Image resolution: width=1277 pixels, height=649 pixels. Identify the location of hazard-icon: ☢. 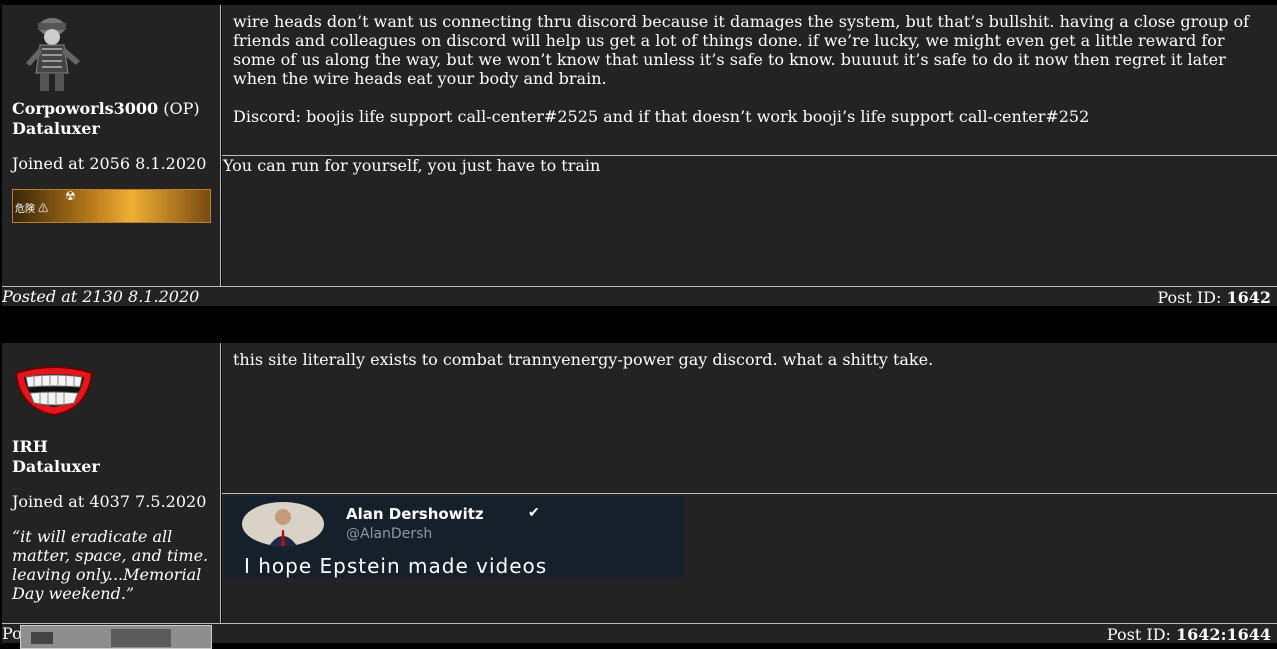
(70, 196).